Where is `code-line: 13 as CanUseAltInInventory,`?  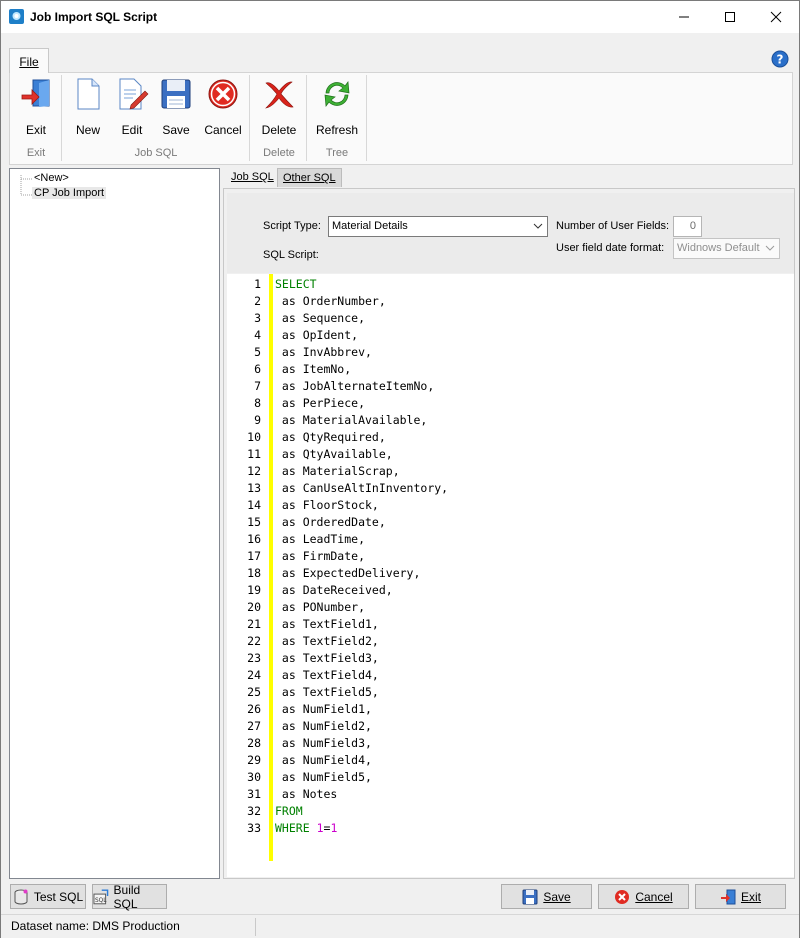 code-line: 13 as CanUseAltInInventory, is located at coordinates (507, 489).